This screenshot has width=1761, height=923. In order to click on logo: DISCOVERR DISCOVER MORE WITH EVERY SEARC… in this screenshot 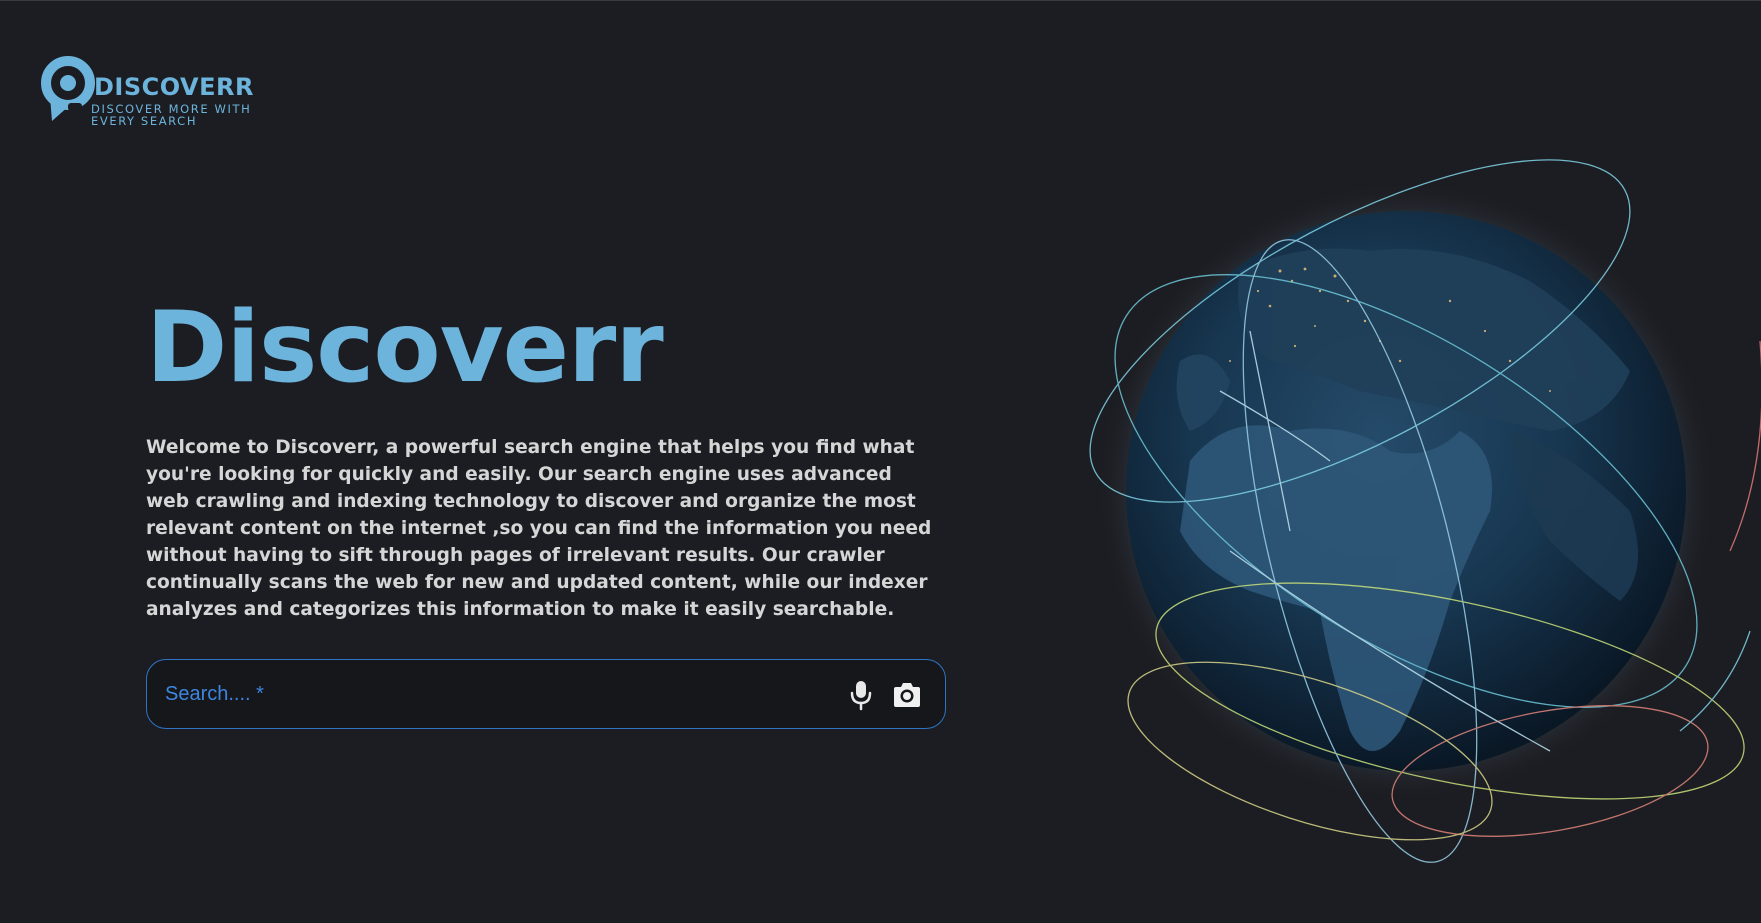, I will do `click(155, 93)`.